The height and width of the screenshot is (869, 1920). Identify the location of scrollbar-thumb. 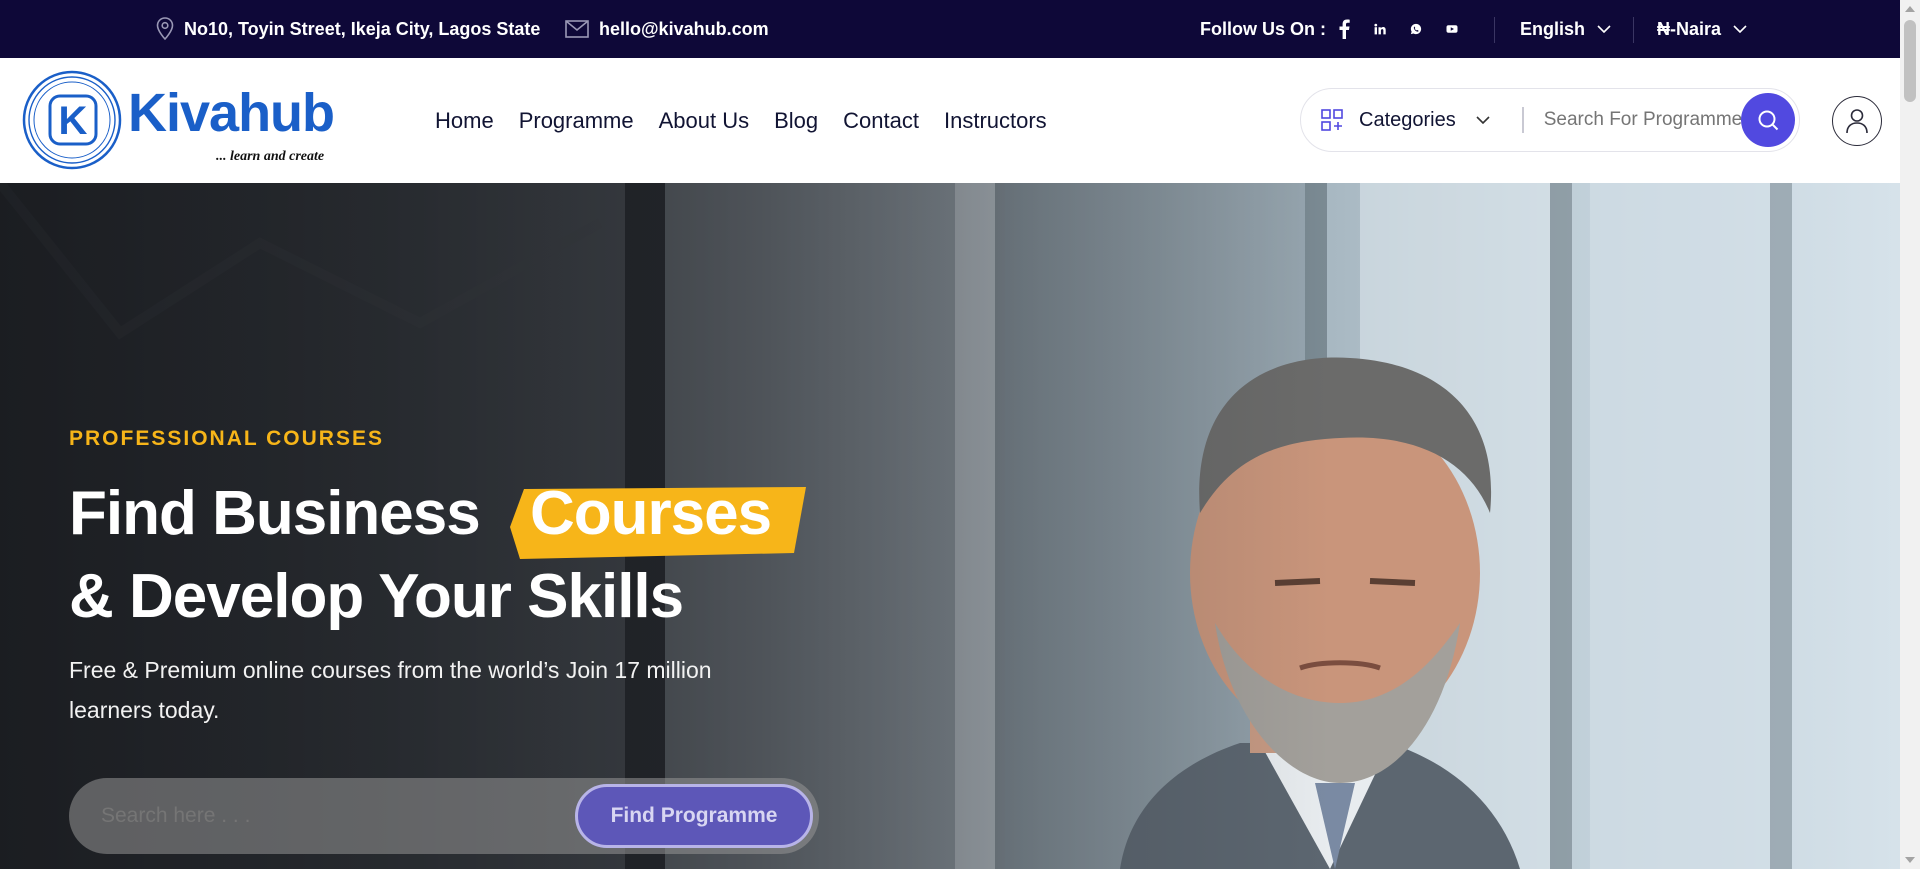
(1910, 61).